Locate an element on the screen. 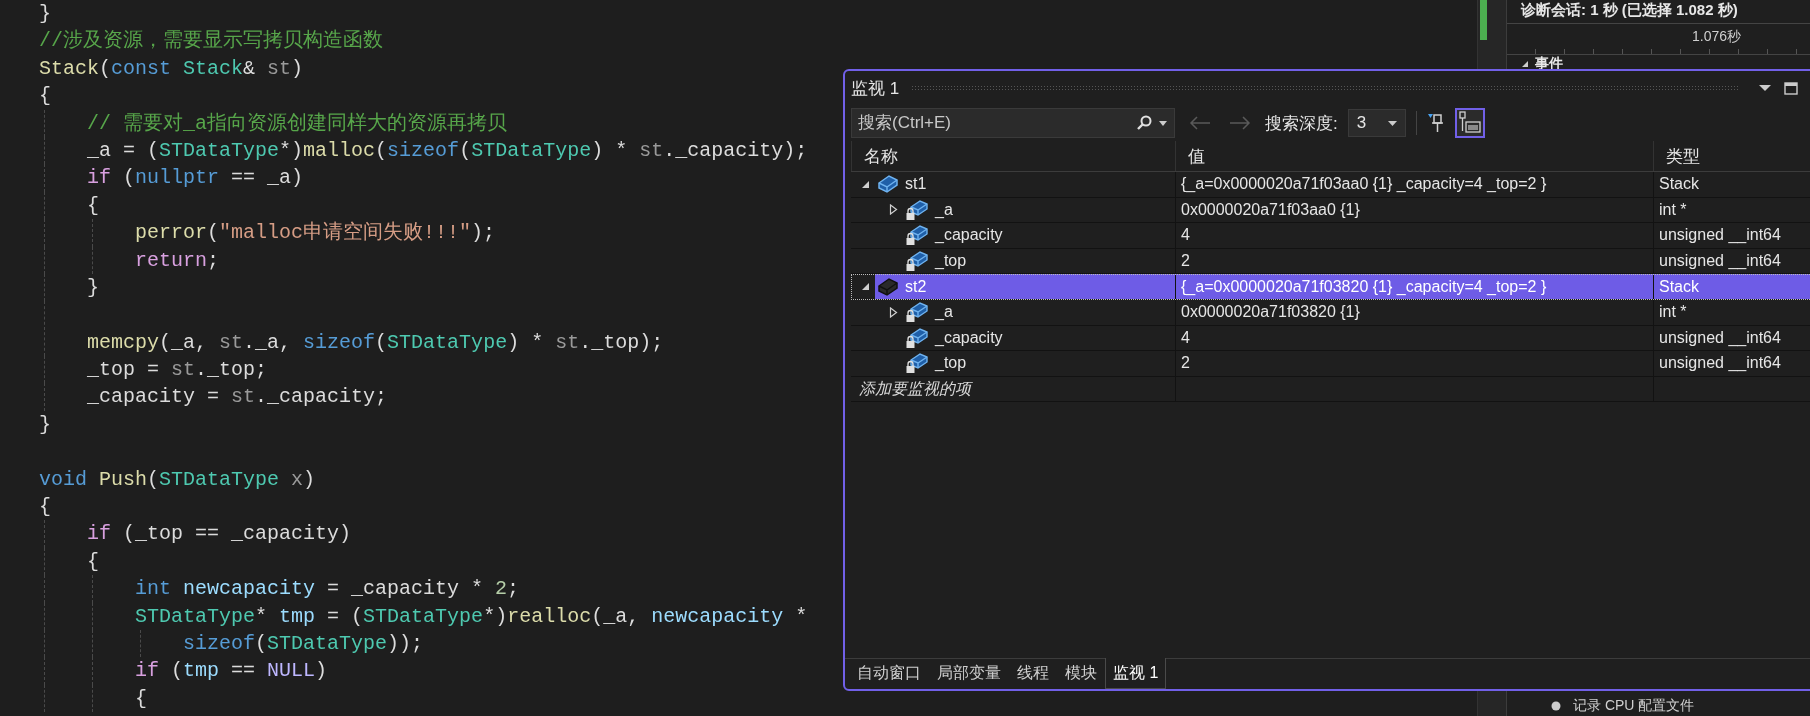 This screenshot has width=1810, height=716. add-watch-placeholder: 添加要监视的项 is located at coordinates (1013, 389).